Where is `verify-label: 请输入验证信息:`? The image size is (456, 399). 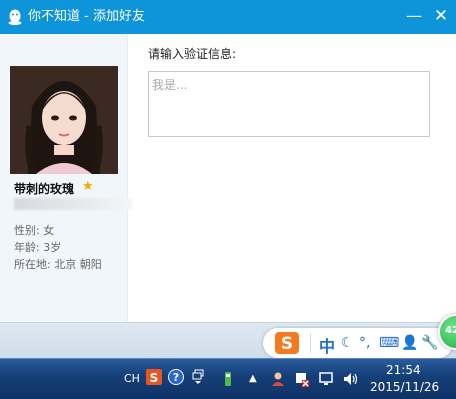
verify-label: 请输入验证信息: is located at coordinates (192, 54).